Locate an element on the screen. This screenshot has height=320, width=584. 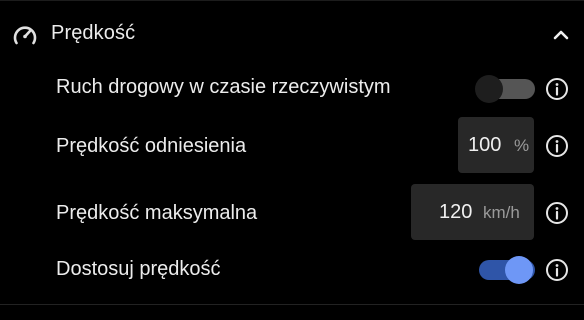
realtime-traffic-toggle is located at coordinates (505, 89).